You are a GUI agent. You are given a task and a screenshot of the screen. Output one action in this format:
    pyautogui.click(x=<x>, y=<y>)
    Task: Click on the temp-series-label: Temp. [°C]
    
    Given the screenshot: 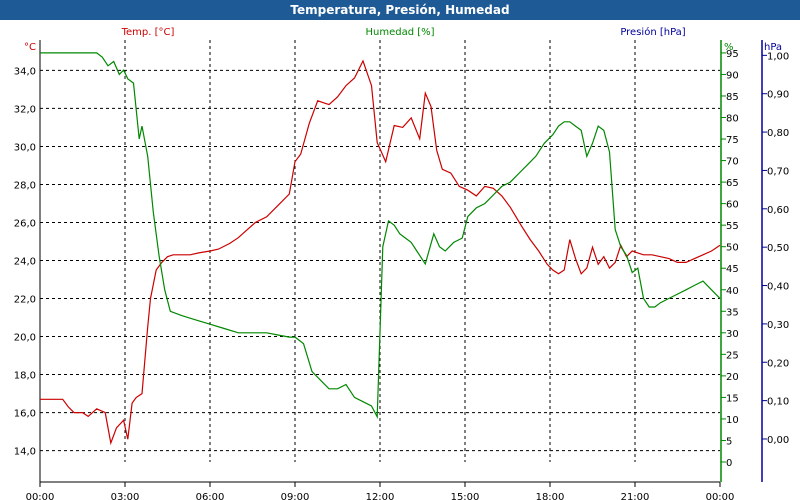 What is the action you would take?
    pyautogui.click(x=148, y=32)
    